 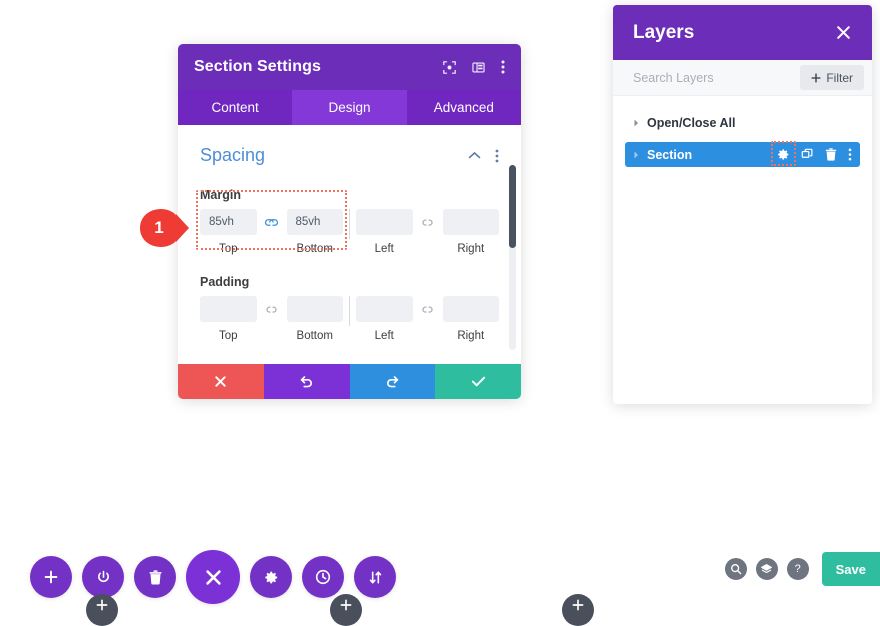 I want to click on step-marker-1: 1, so click(x=164, y=228).